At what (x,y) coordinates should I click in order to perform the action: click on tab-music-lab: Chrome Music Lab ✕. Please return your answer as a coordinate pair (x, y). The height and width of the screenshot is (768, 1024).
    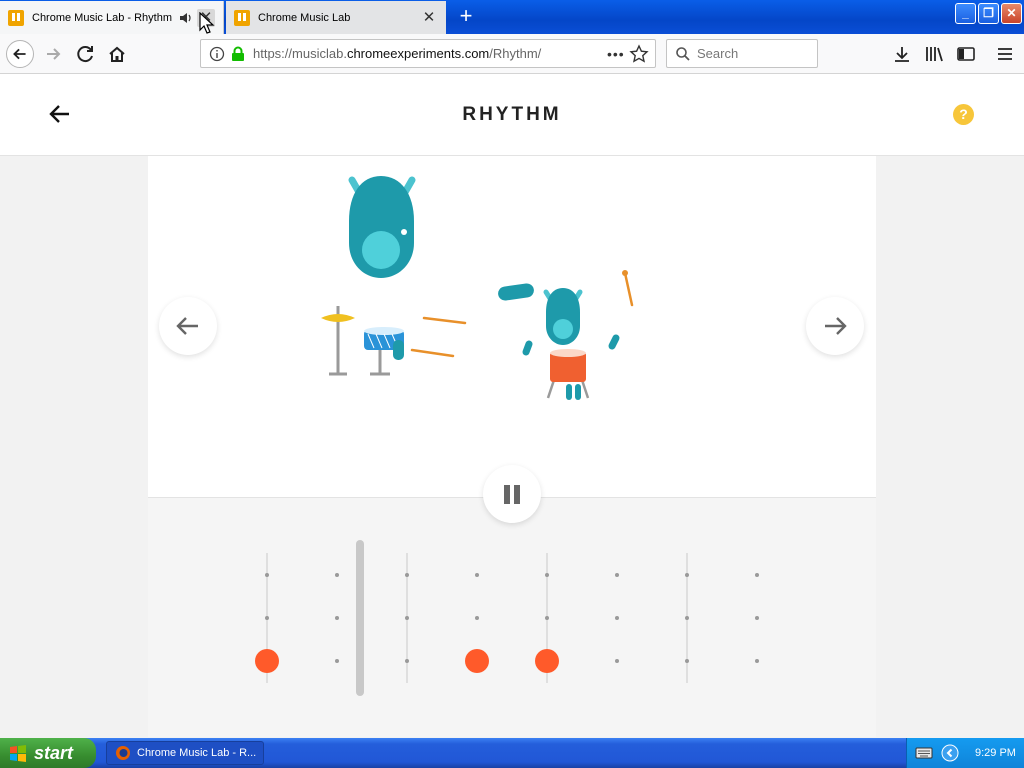
    Looking at the image, I should click on (336, 17).